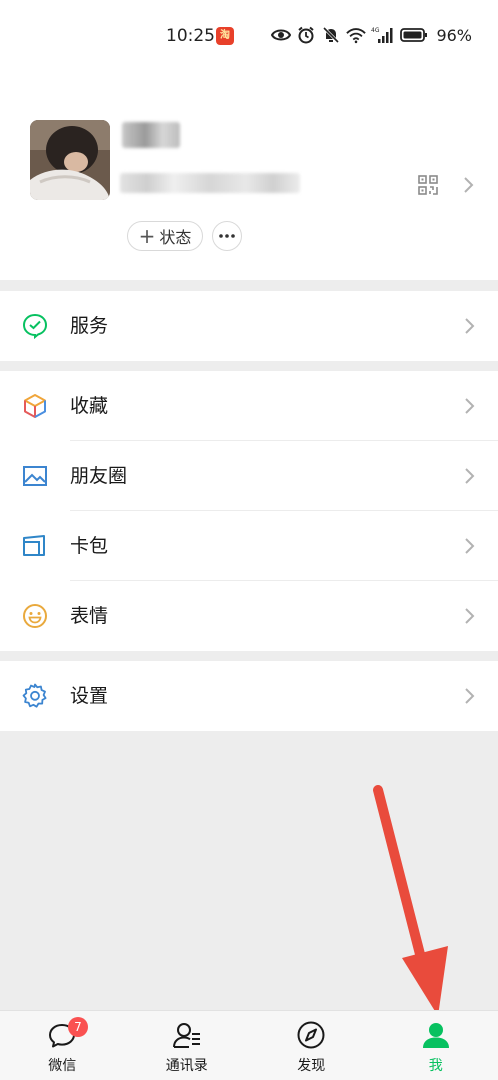 The height and width of the screenshot is (1080, 498). I want to click on cards-label: 卡包, so click(89, 546).